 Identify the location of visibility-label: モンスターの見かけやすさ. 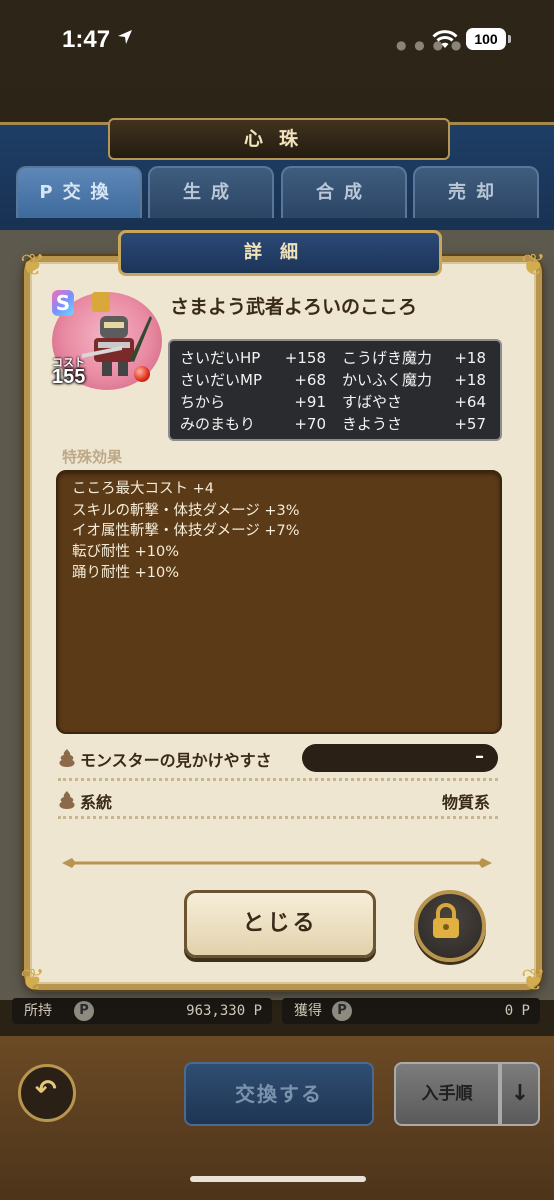
(176, 760).